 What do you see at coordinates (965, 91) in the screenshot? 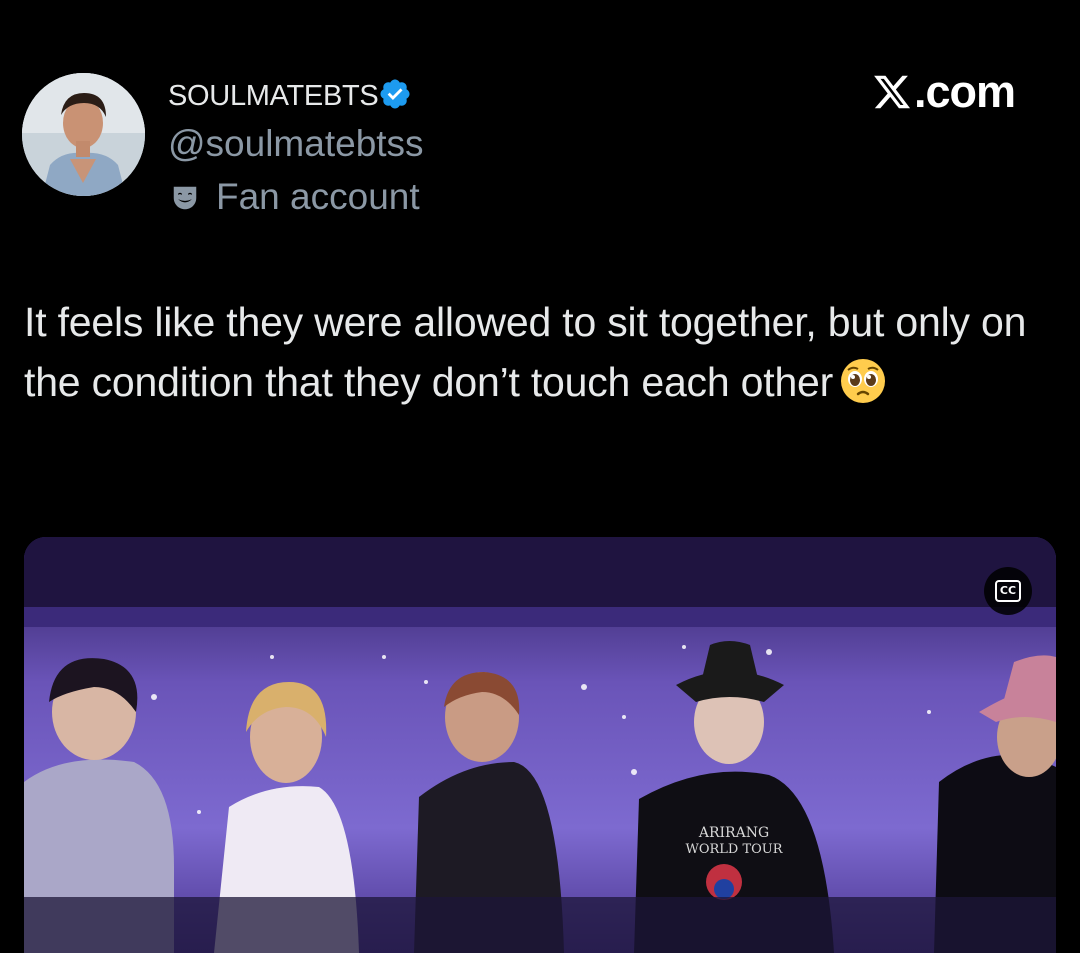
I see `brand-domain-text: .com` at bounding box center [965, 91].